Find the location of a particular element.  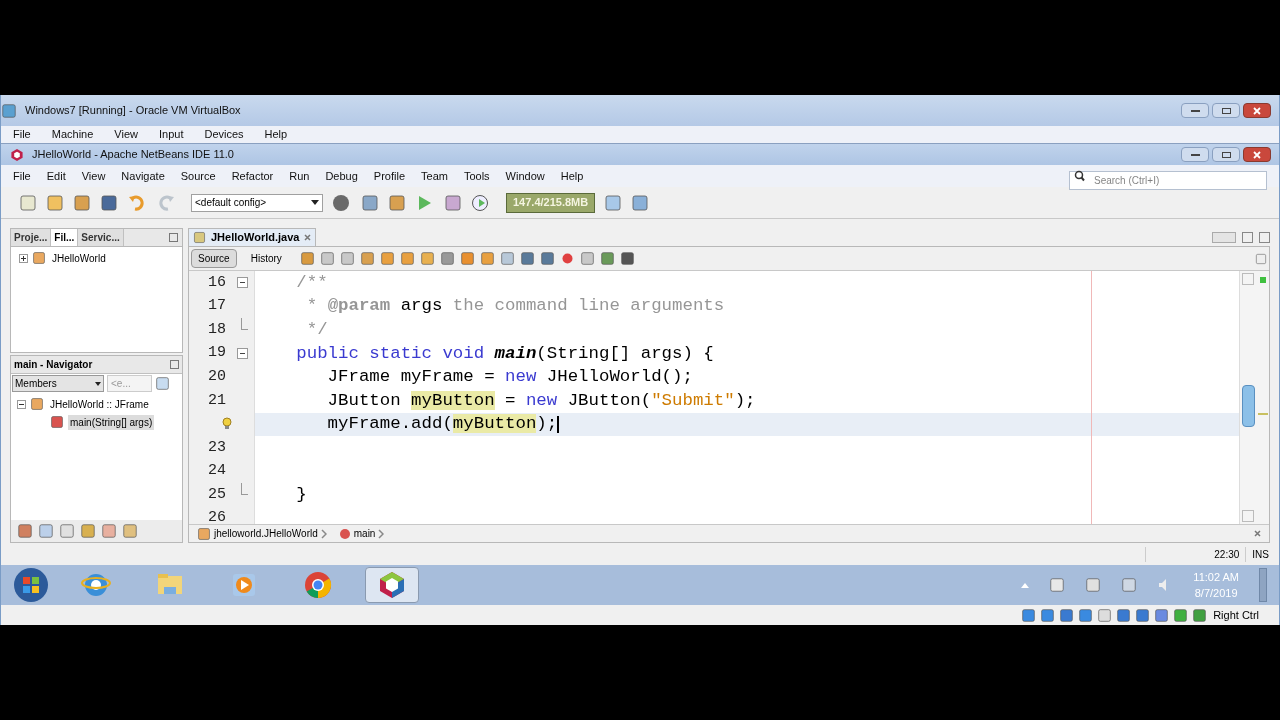

line-number: 24 is located at coordinates (217, 471).